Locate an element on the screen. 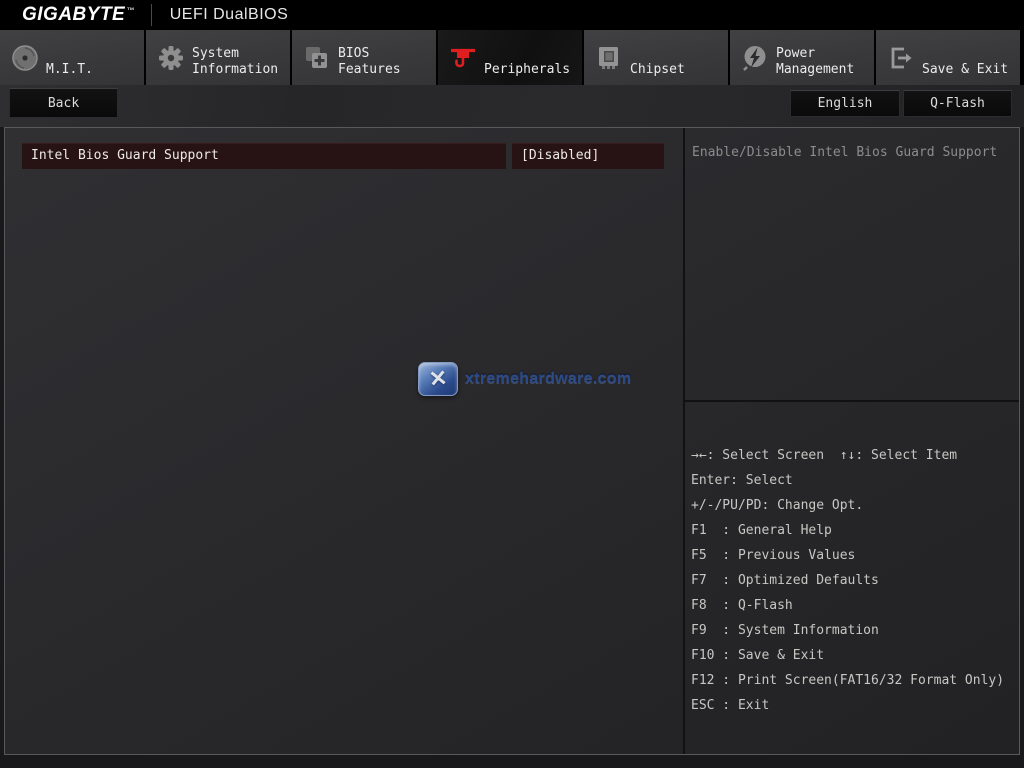  legend-f10: F10 : Save & Exit is located at coordinates (758, 655).